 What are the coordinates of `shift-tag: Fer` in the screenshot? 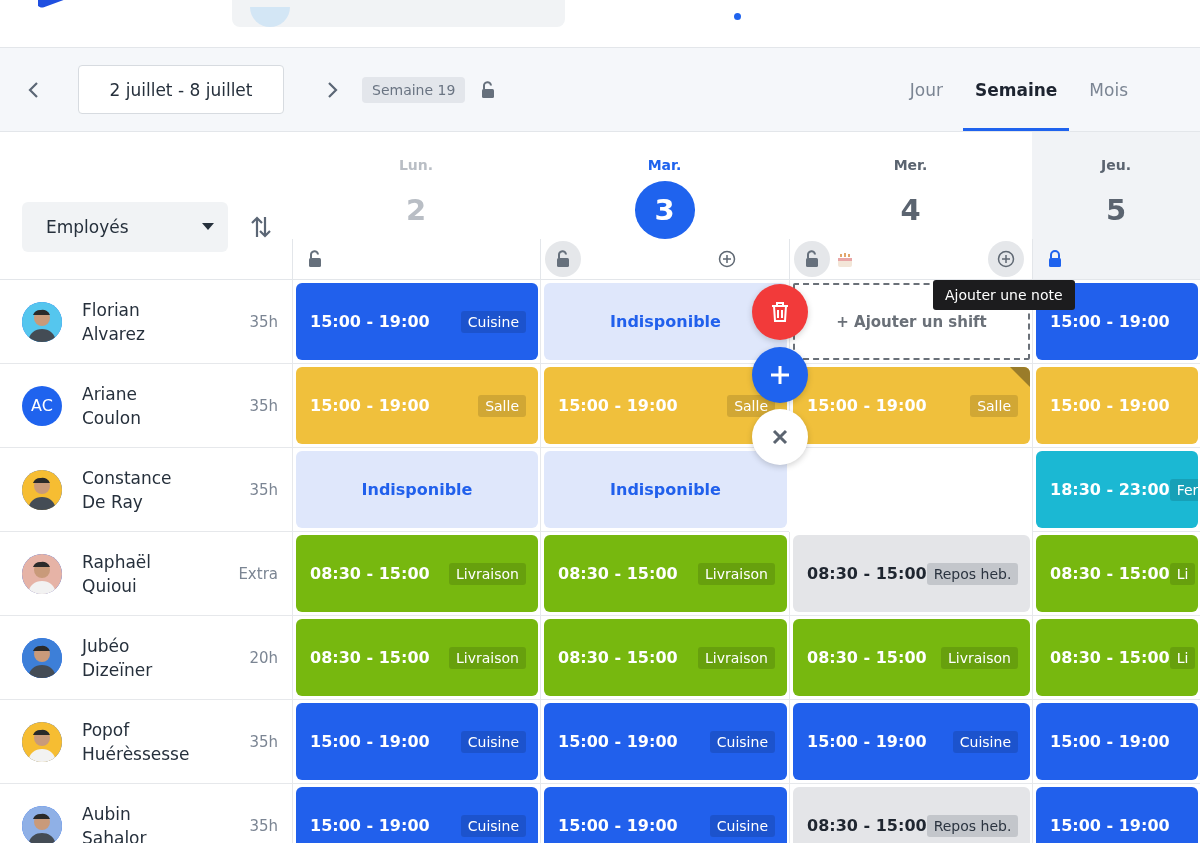 It's located at (1183, 489).